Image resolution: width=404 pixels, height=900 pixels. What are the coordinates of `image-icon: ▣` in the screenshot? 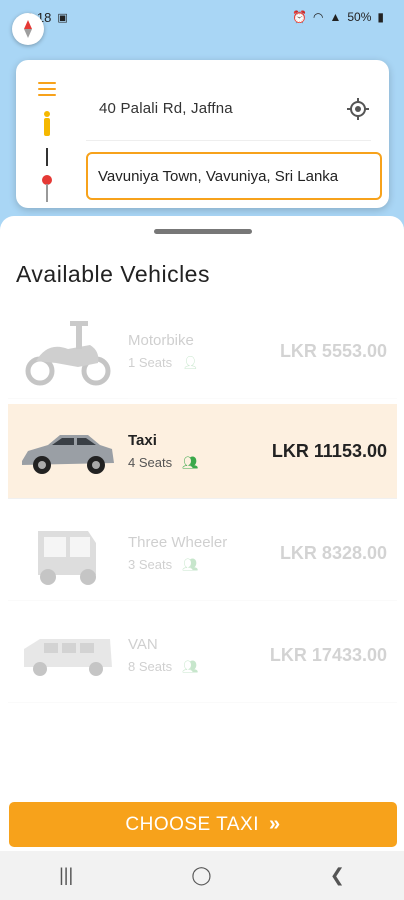 It's located at (62, 17).